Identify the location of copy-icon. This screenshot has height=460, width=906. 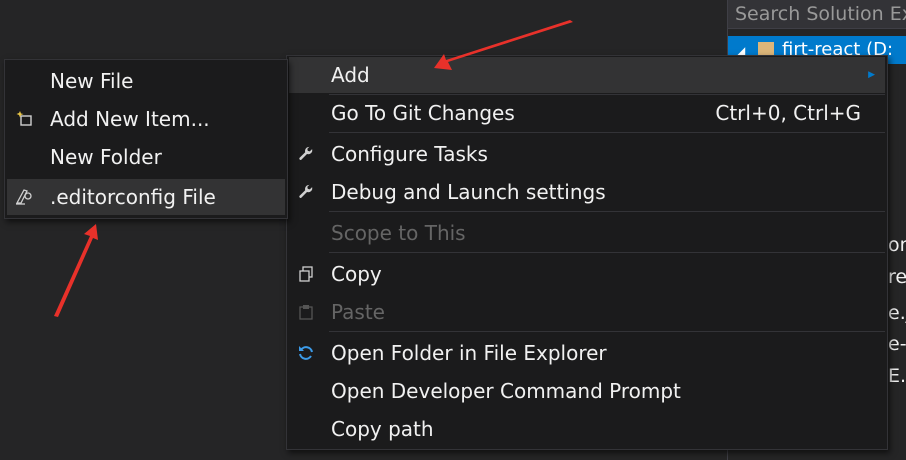
(306, 274).